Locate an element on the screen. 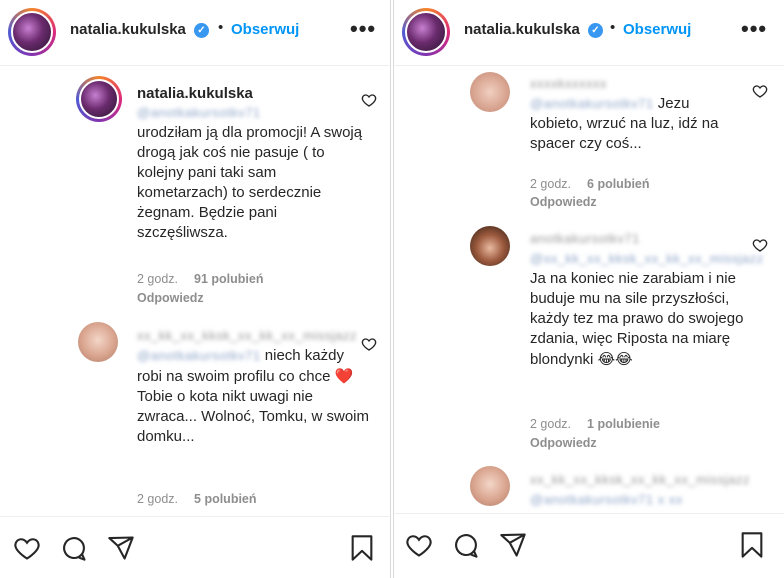 The width and height of the screenshot is (784, 578). comment-username: natalia.kukulska is located at coordinates (195, 93).